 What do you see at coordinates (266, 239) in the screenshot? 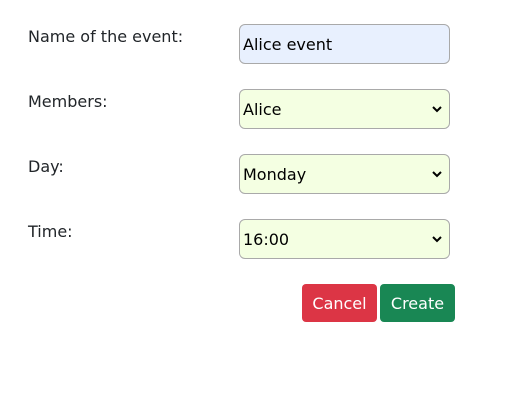
I see `time-selected-value: 16:00` at bounding box center [266, 239].